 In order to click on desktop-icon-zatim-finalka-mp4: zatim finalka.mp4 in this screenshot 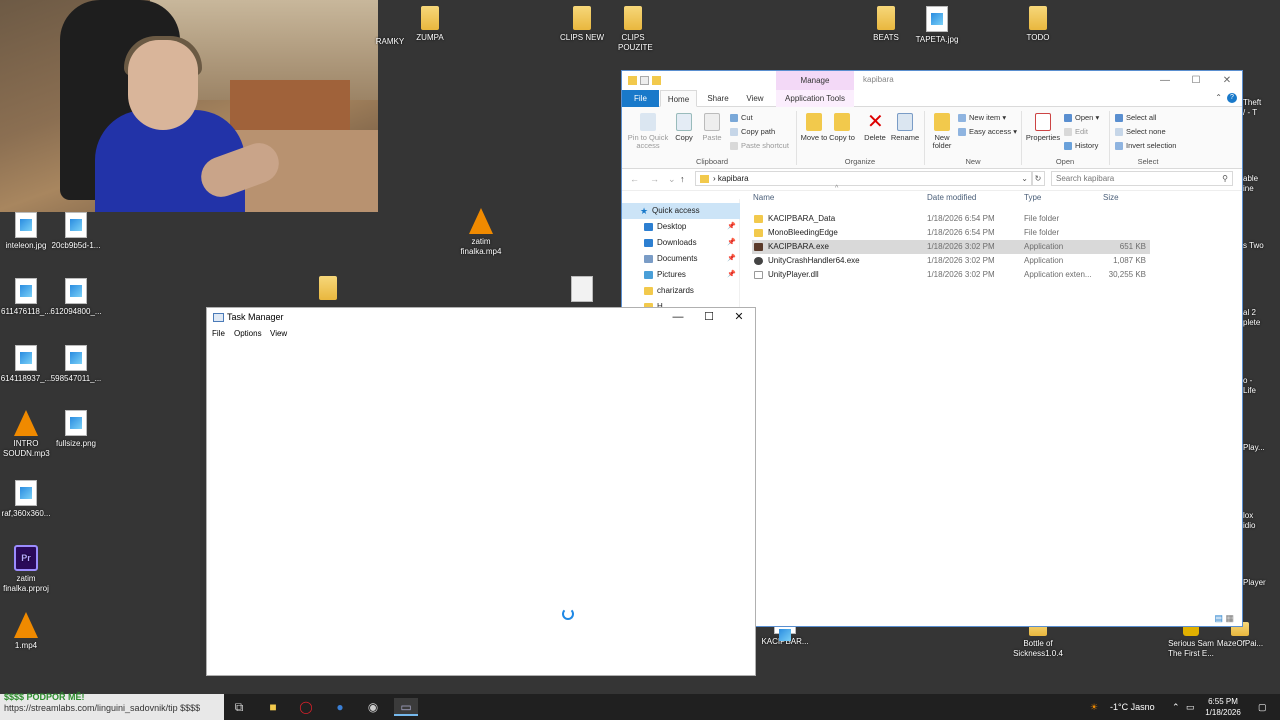, I will do `click(481, 232)`.